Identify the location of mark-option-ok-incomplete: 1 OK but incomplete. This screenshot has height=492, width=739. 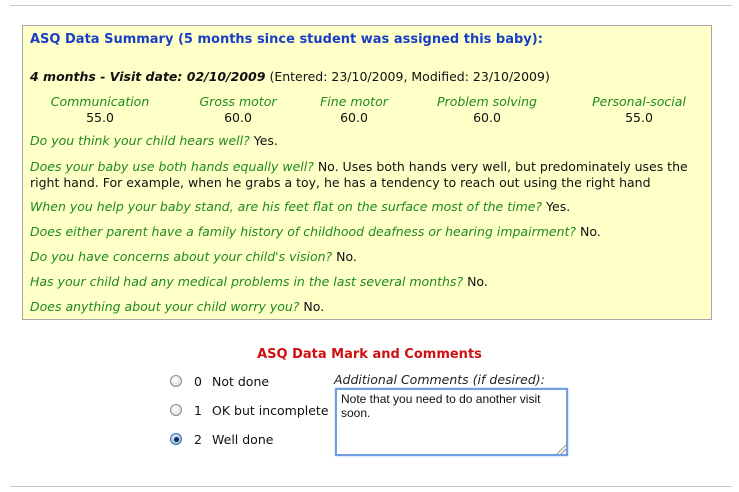
(249, 410).